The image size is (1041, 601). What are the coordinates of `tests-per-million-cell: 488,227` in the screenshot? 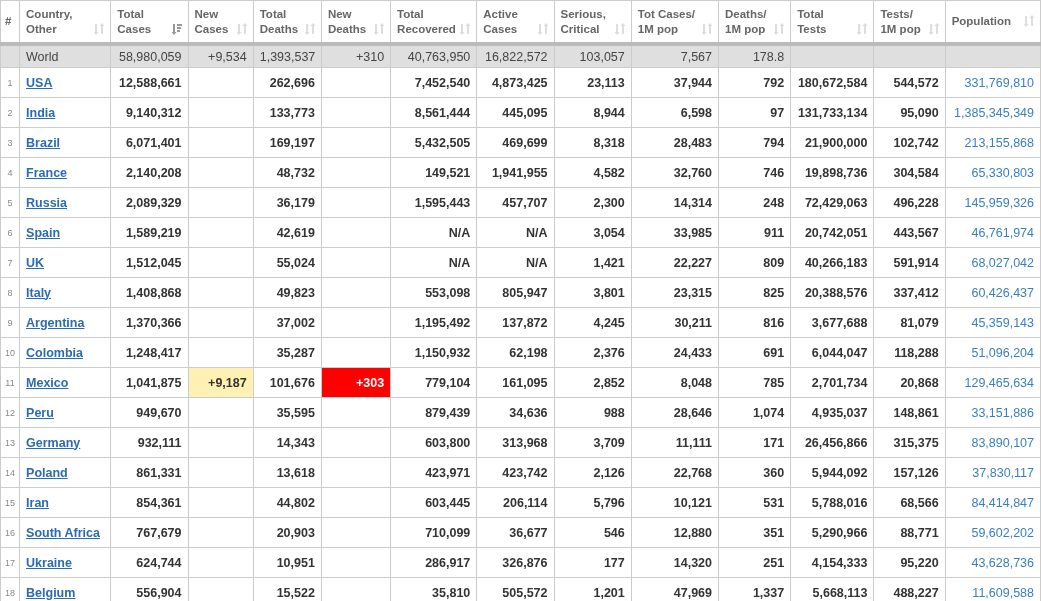 It's located at (916, 592).